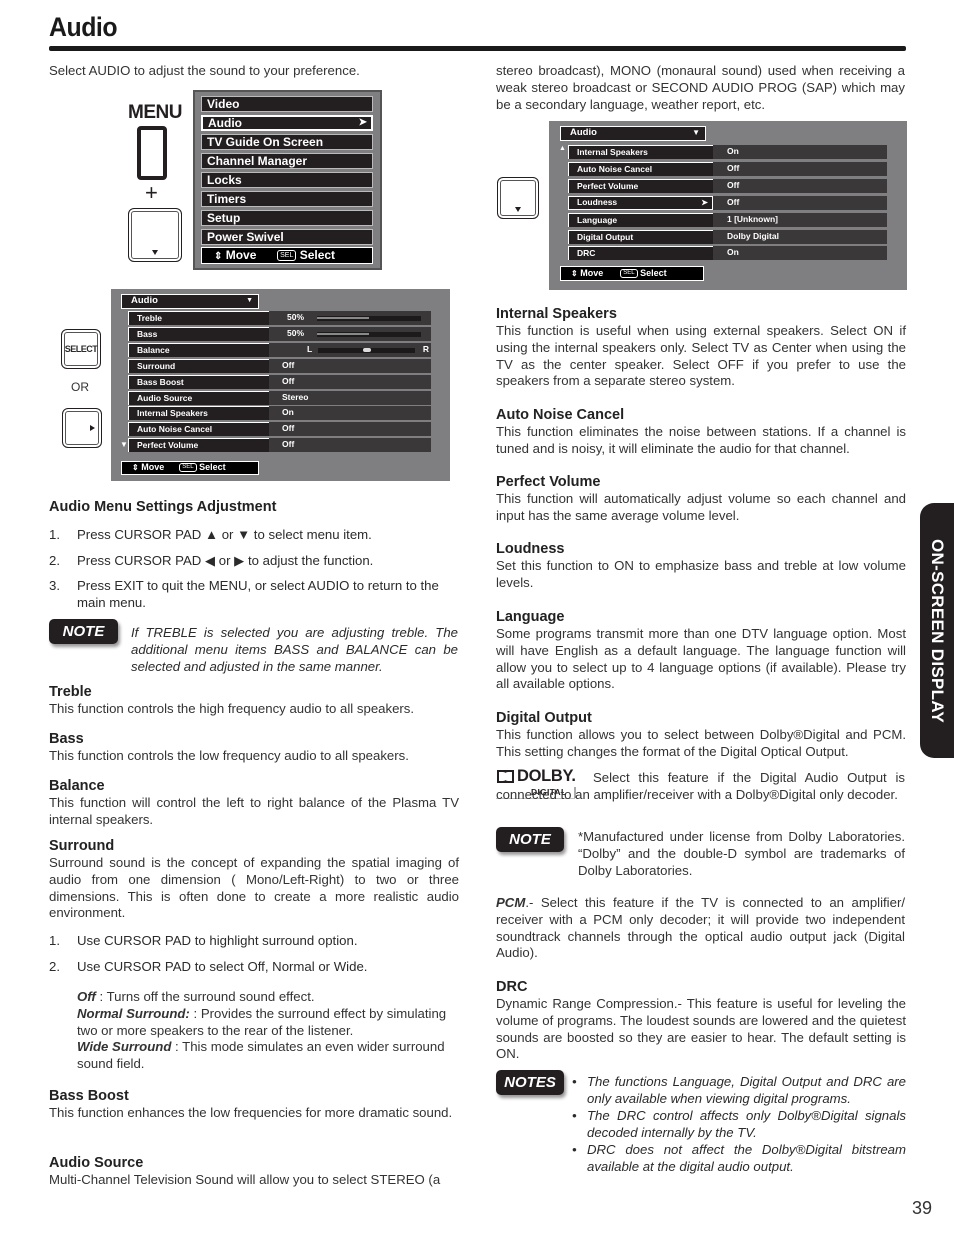 Image resolution: width=954 pixels, height=1235 pixels. What do you see at coordinates (288, 444) in the screenshot?
I see `row-value-text: Off` at bounding box center [288, 444].